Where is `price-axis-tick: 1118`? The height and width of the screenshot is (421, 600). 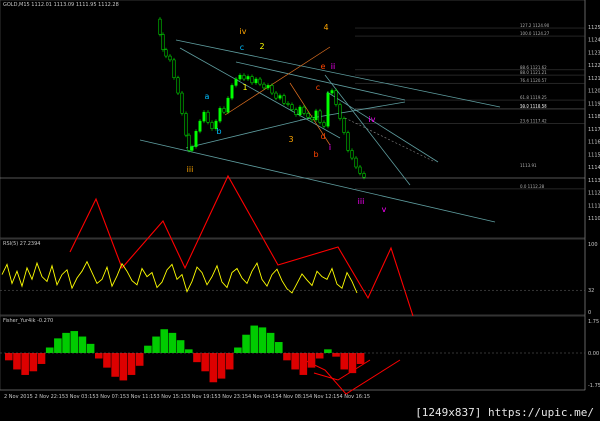
price-axis-tick: 1118 is located at coordinates (594, 117).